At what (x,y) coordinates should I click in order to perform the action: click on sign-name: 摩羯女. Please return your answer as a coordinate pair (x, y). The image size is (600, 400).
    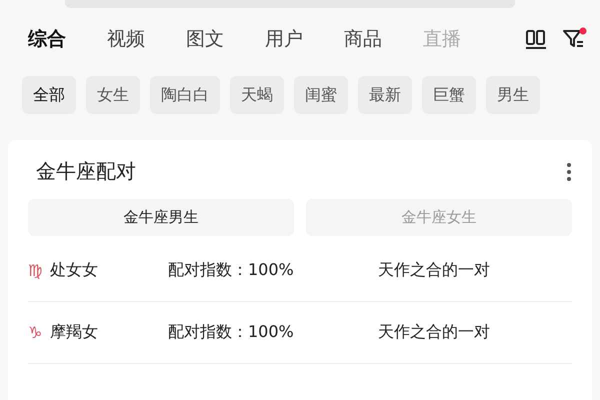
    Looking at the image, I should click on (74, 332).